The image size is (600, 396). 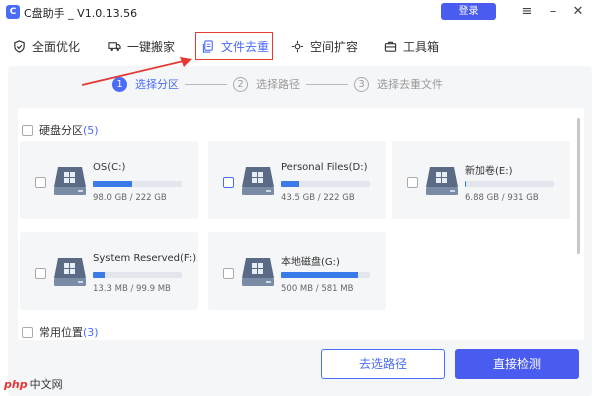 I want to click on drive-name: System Reserved(F:), so click(x=145, y=258).